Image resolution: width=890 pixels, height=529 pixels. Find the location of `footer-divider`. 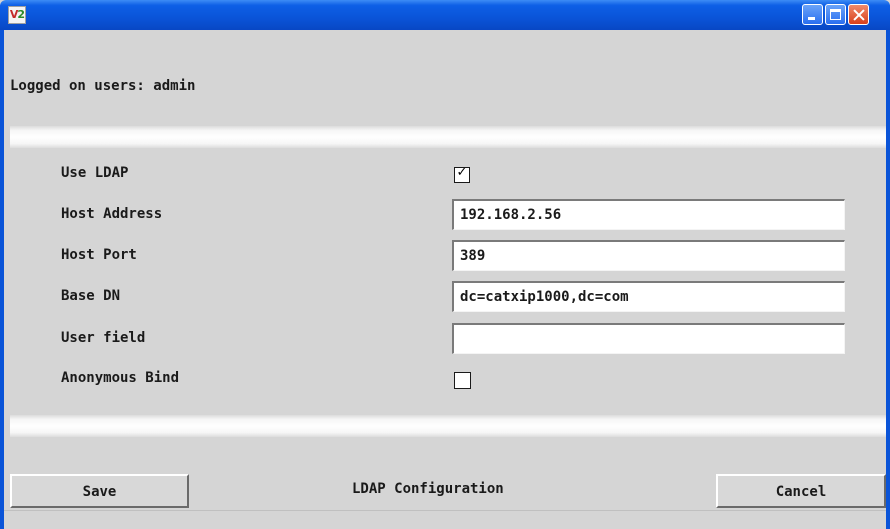

footer-divider is located at coordinates (445, 510).